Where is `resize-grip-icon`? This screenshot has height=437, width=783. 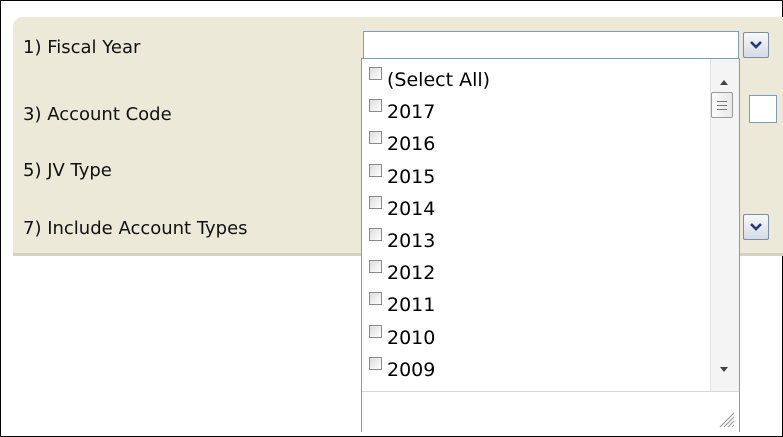 resize-grip-icon is located at coordinates (726, 419).